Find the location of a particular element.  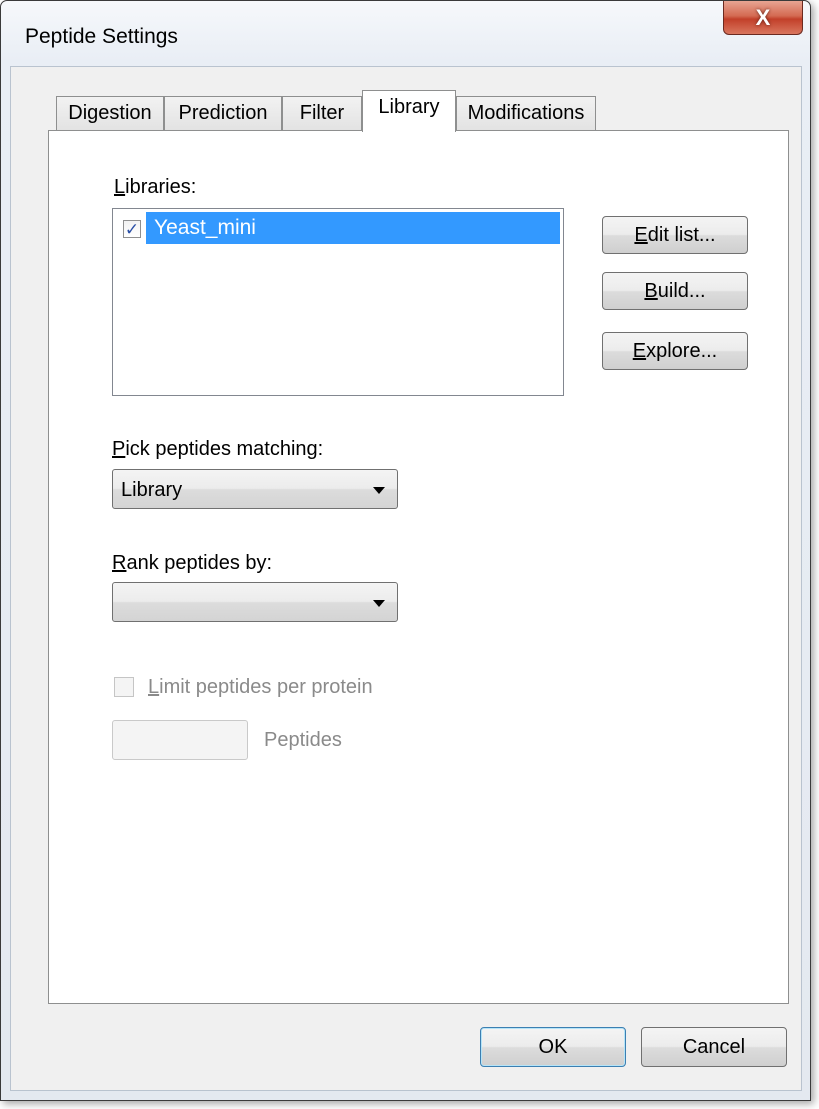

limit-peptides-checkbox is located at coordinates (124, 687).